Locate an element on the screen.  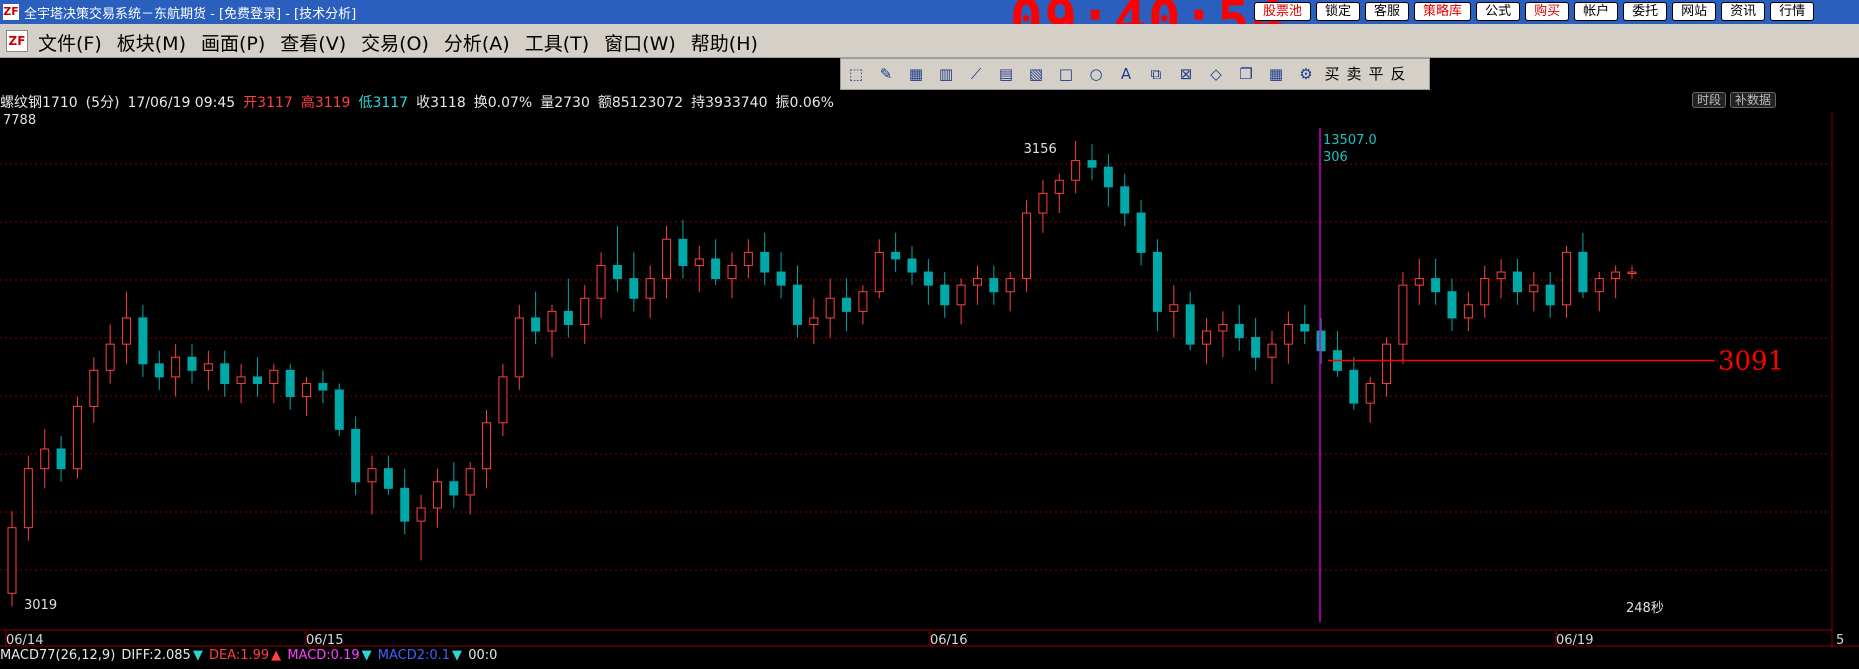
top-button: 帐户 is located at coordinates (1596, 11).